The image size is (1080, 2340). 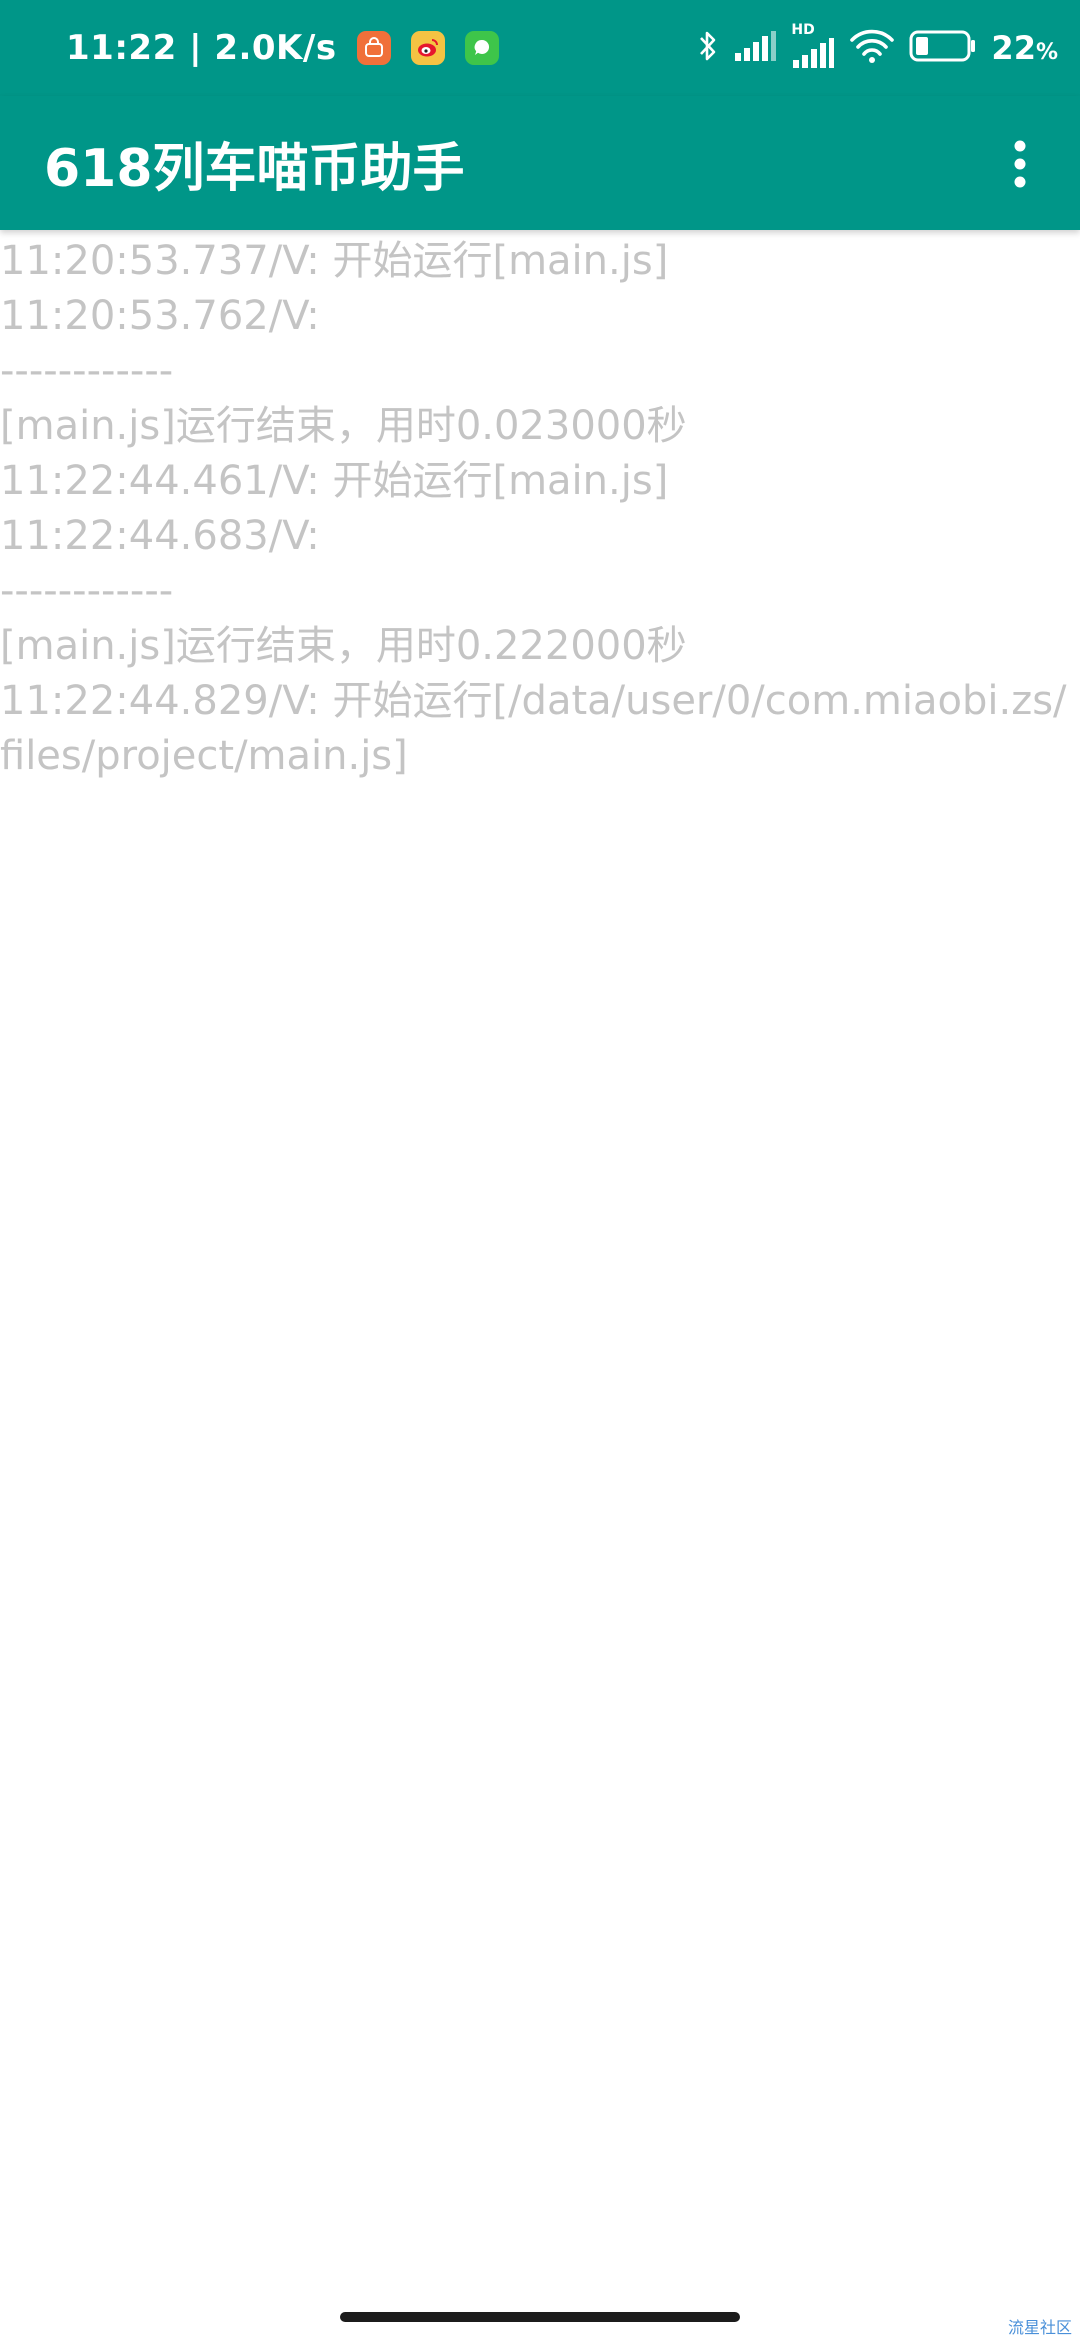 I want to click on watermark: 流星社区, so click(x=1039, y=2327).